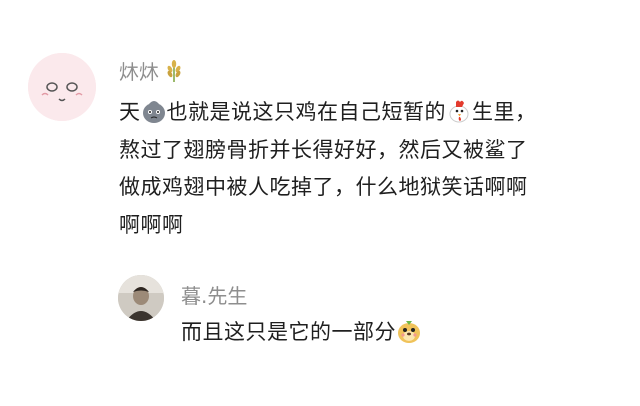 This screenshot has width=640, height=406. What do you see at coordinates (214, 294) in the screenshot?
I see `reply-username: 暮.先生` at bounding box center [214, 294].